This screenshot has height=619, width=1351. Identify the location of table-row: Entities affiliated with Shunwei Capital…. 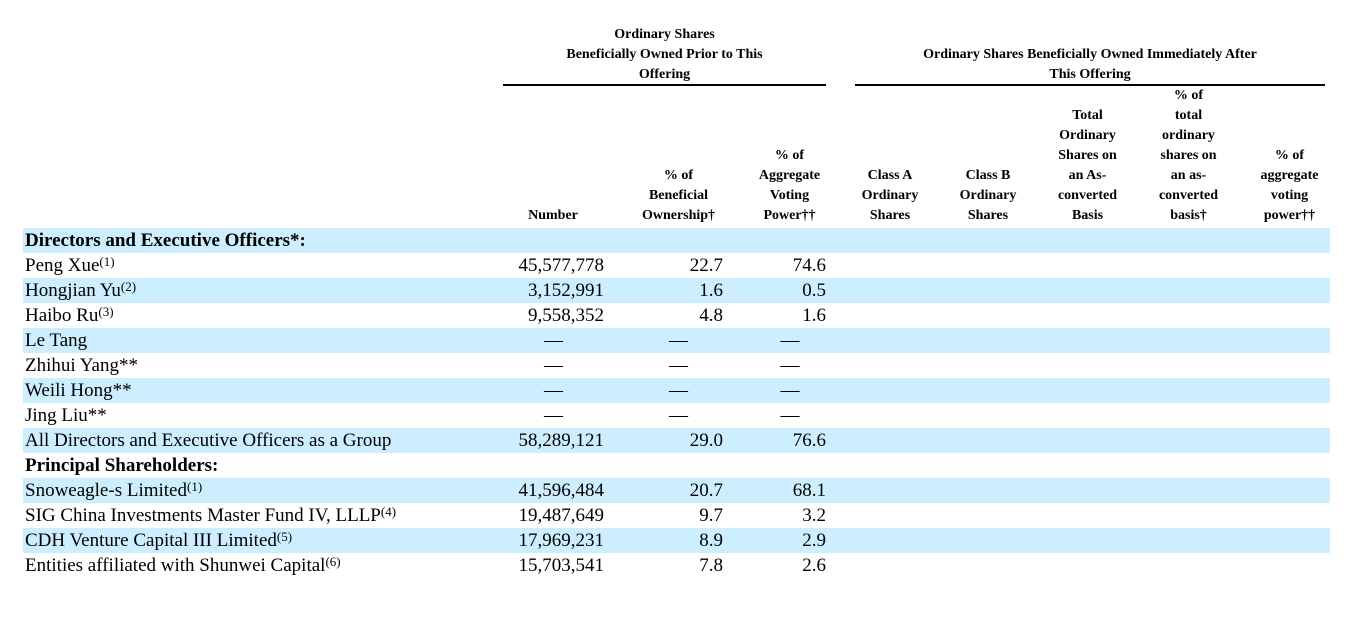
(676, 565).